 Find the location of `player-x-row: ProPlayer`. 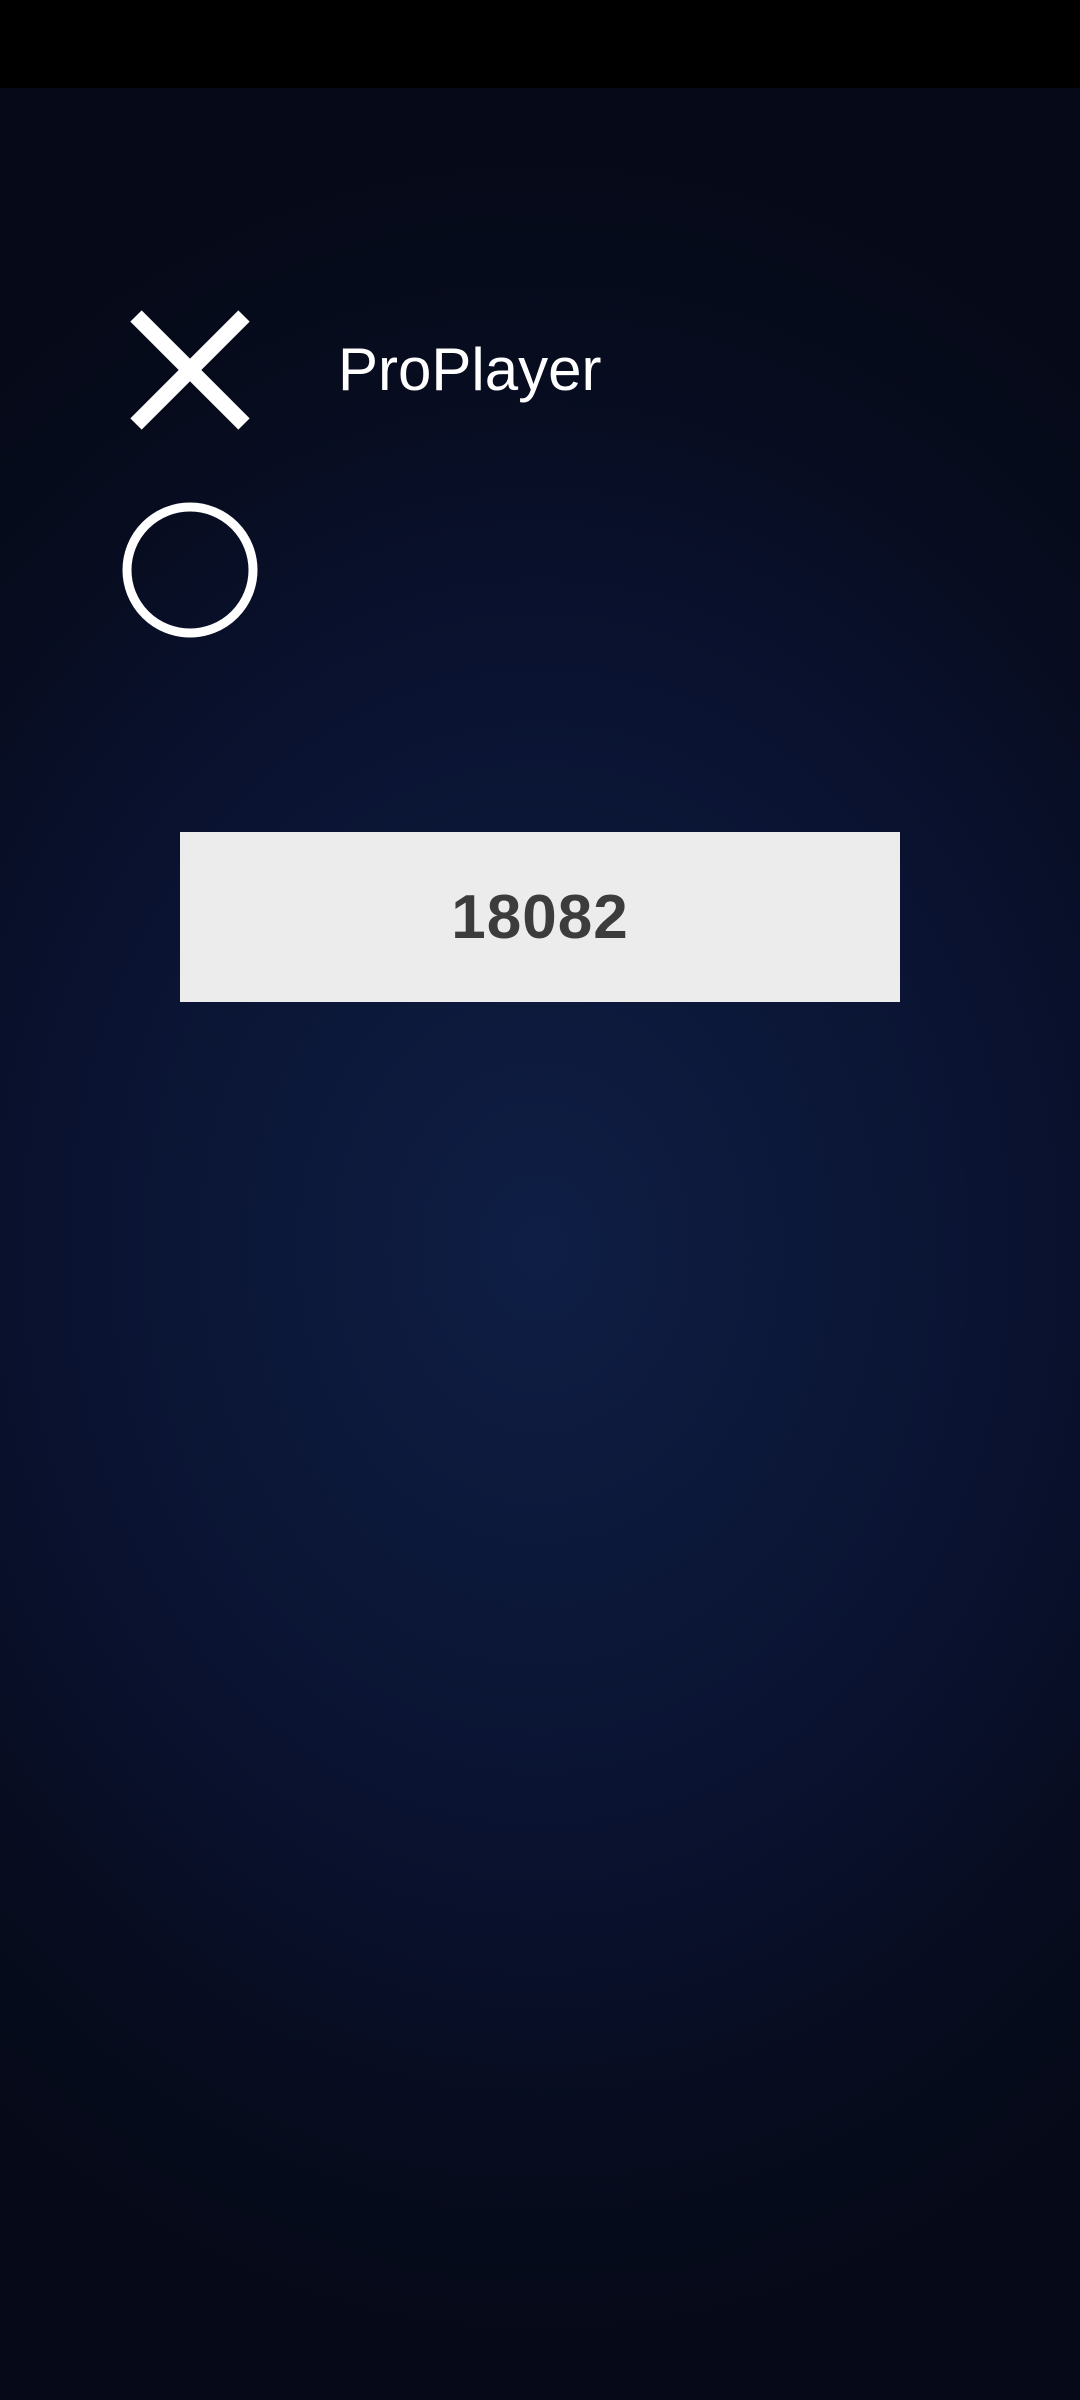

player-x-row: ProPlayer is located at coordinates (580, 370).